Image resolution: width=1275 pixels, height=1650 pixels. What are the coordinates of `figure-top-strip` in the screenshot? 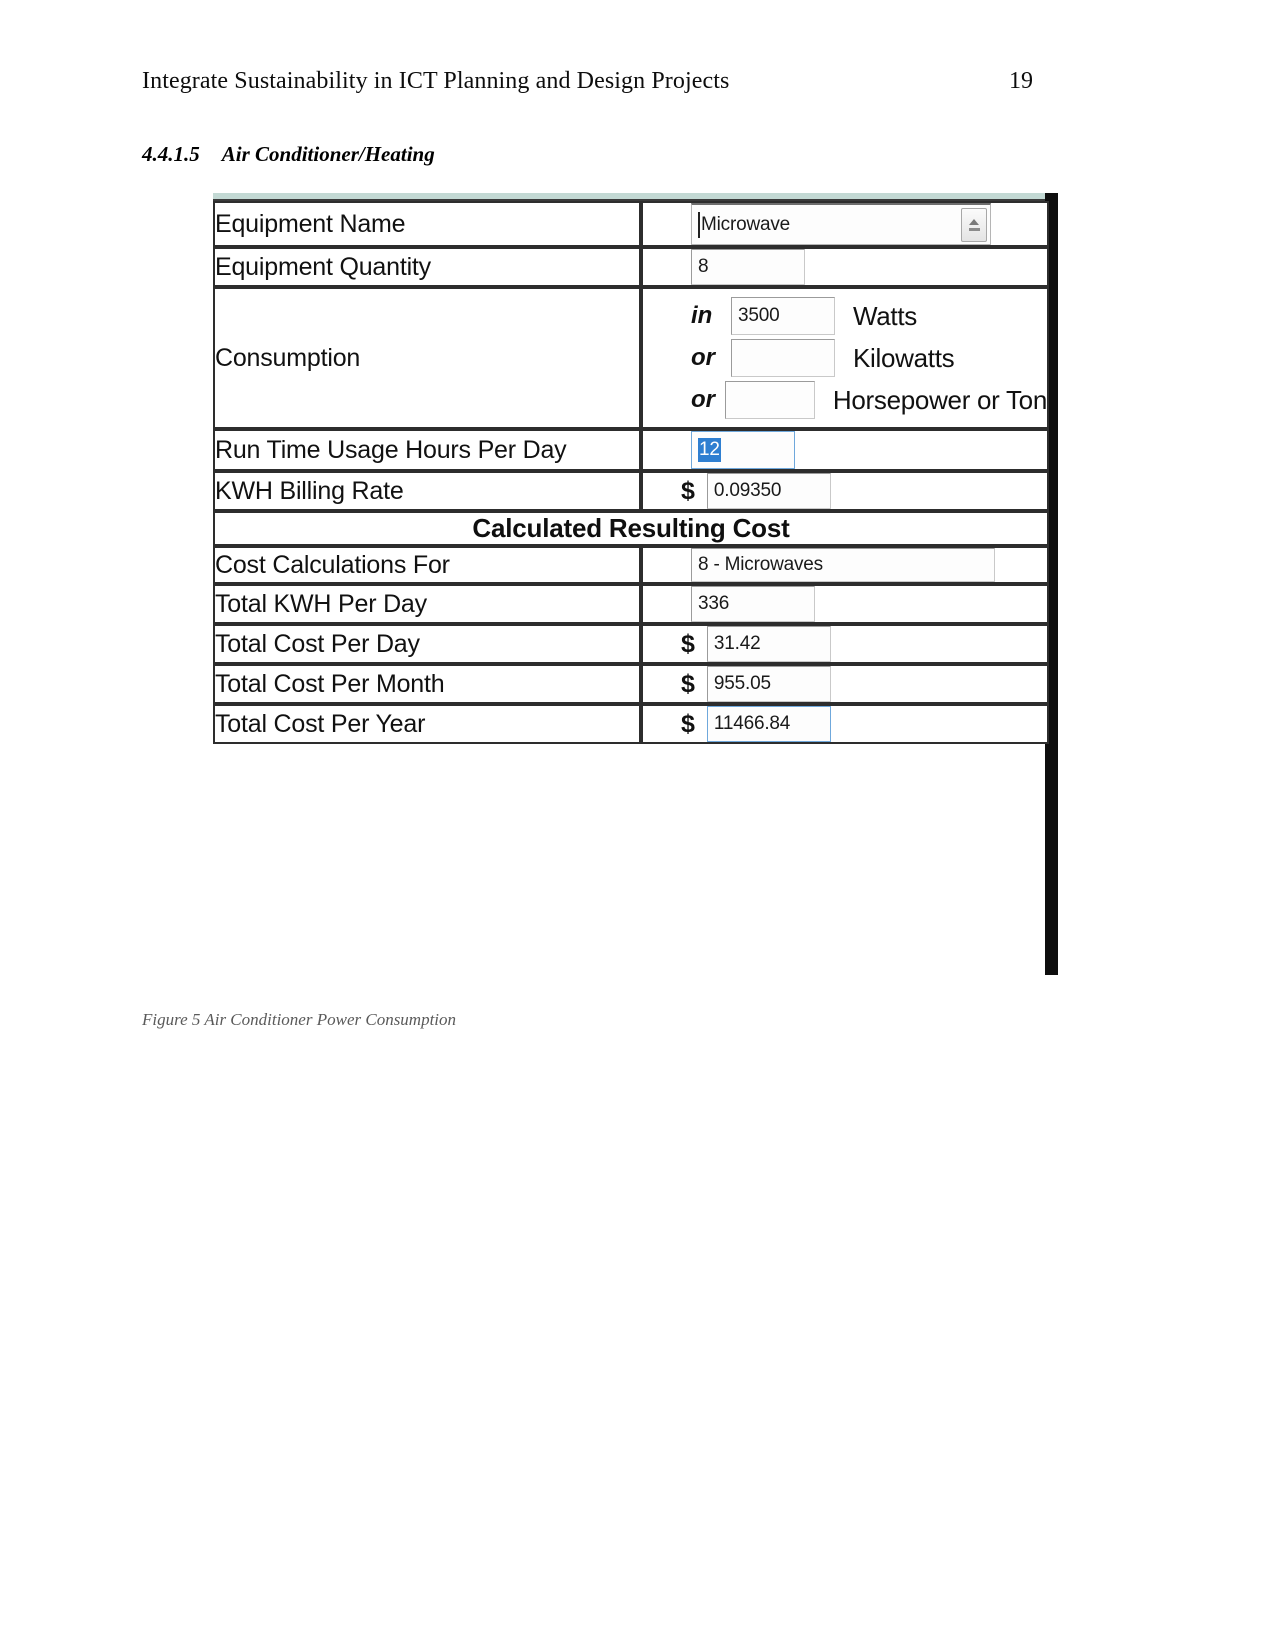 It's located at (629, 197).